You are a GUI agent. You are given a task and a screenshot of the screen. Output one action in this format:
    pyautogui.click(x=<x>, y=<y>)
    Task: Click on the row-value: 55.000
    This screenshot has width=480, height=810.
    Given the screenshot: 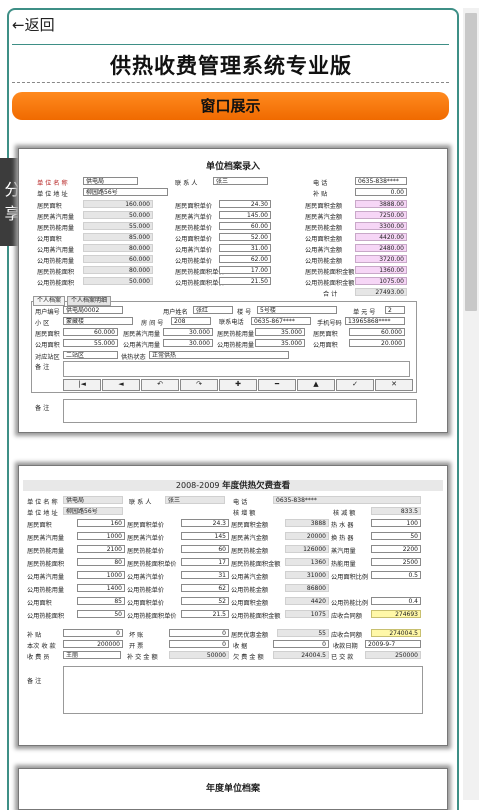 What is the action you would take?
    pyautogui.click(x=118, y=226)
    